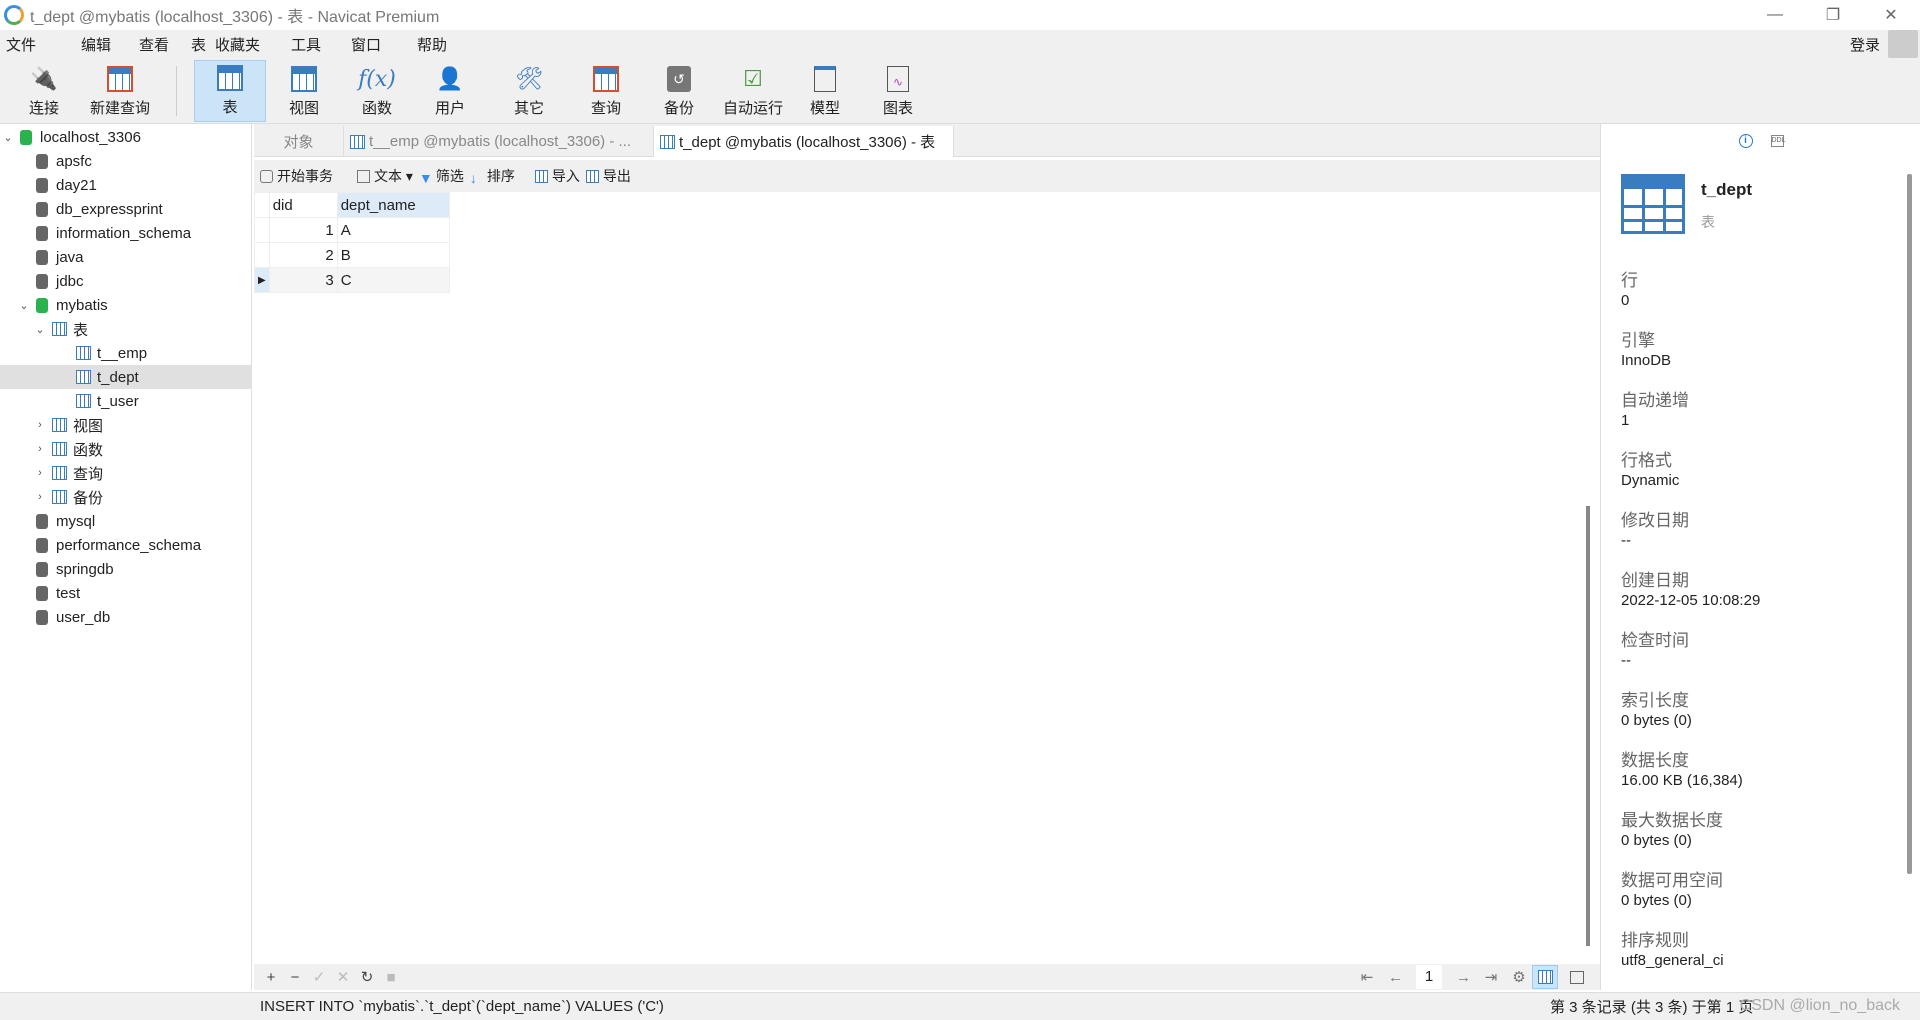 This screenshot has height=1020, width=1920. I want to click on toolbar-new-query-button: 新建查询, so click(120, 91).